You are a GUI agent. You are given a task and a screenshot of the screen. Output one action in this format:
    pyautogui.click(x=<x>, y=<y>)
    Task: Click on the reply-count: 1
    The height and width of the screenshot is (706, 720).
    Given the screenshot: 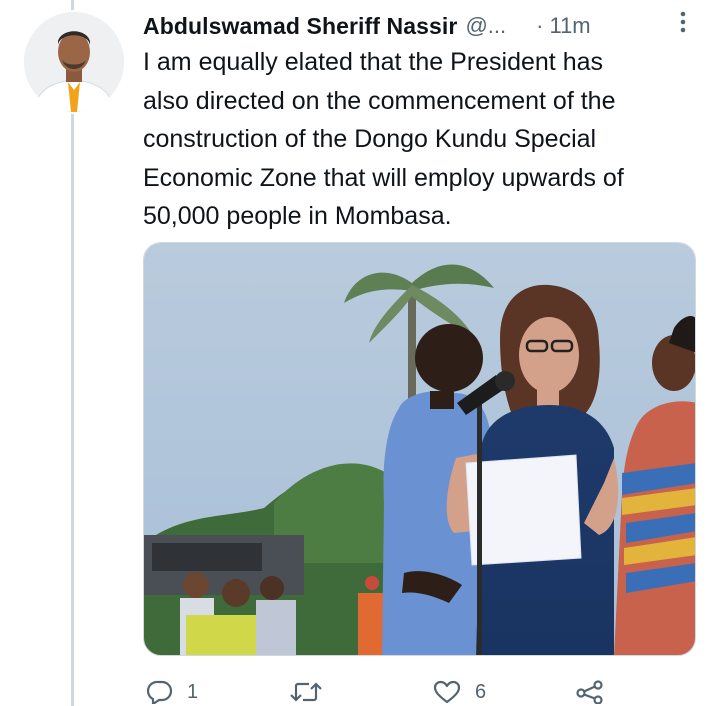 What is the action you would take?
    pyautogui.click(x=193, y=691)
    